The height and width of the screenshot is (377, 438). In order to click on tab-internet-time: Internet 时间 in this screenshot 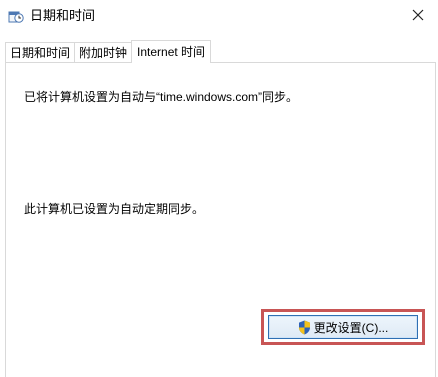, I will do `click(171, 51)`.